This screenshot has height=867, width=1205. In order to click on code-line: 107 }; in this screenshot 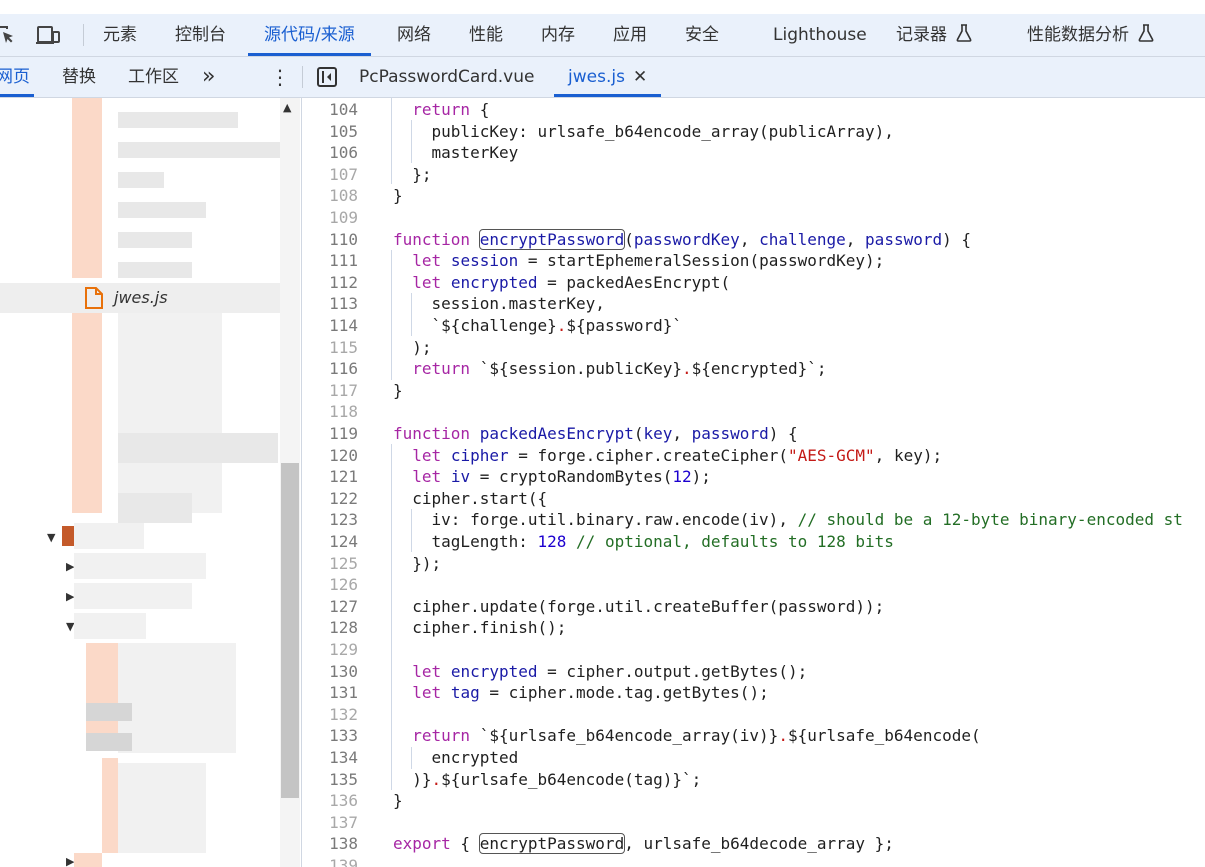, I will do `click(754, 175)`.